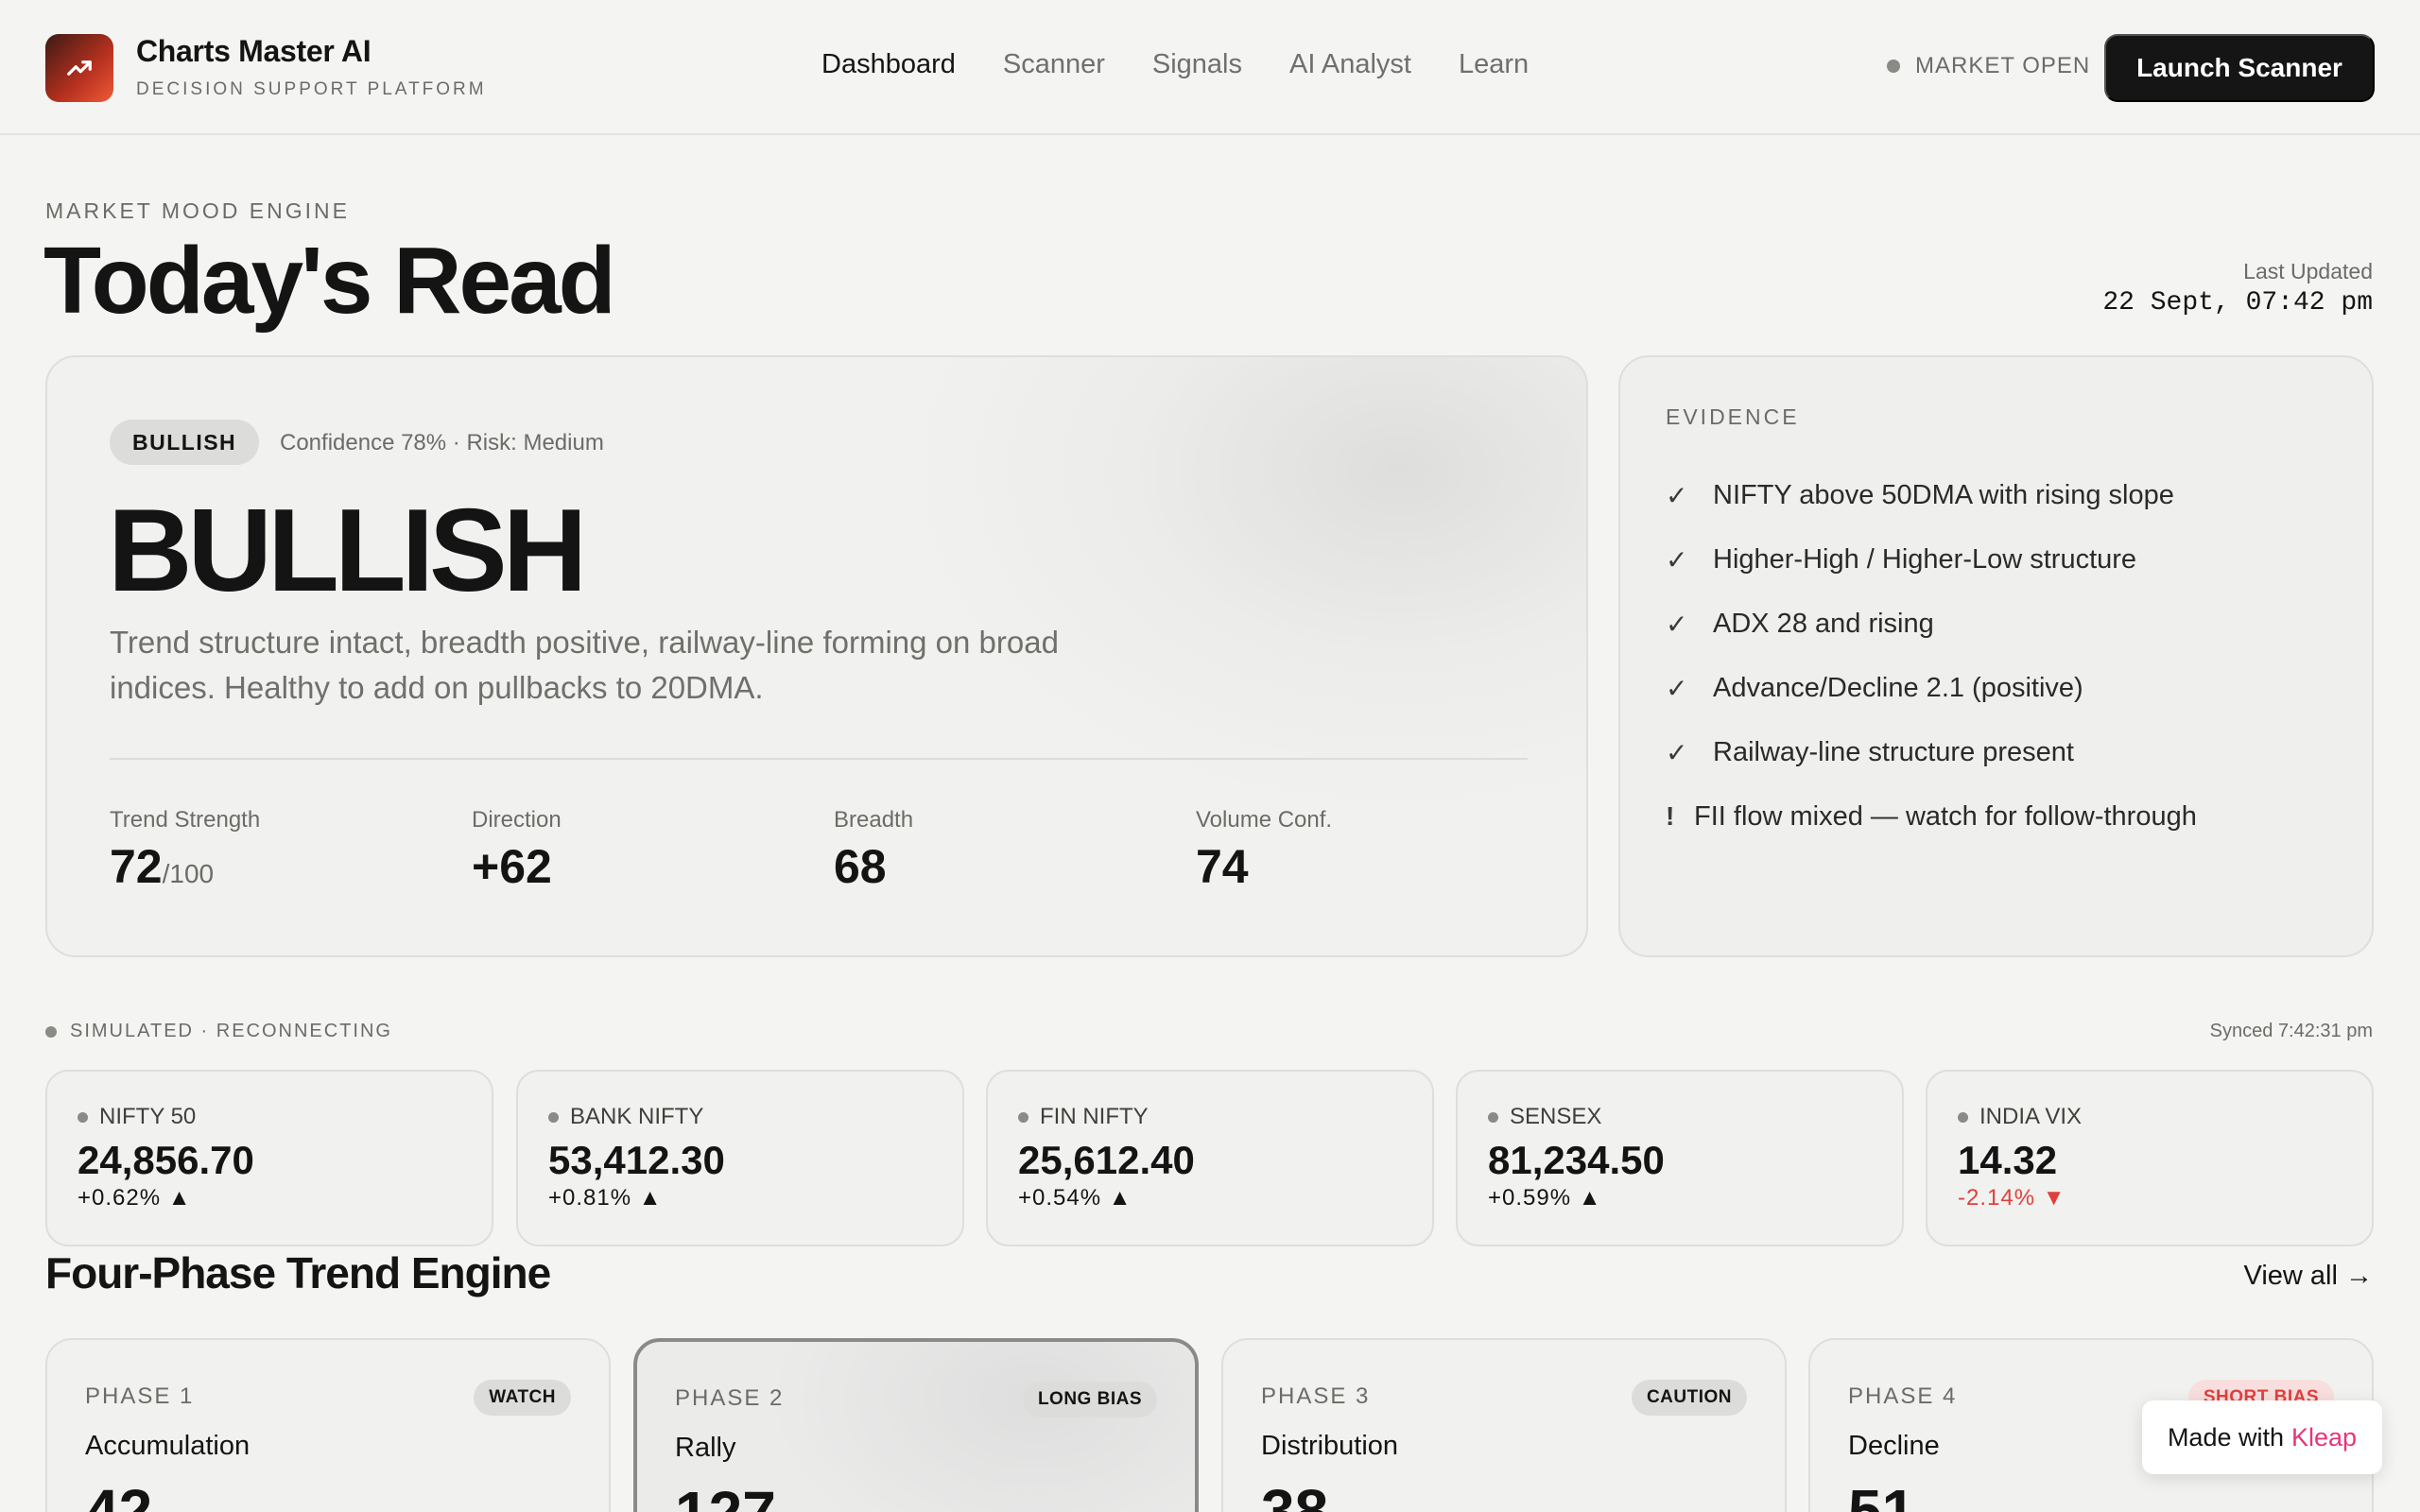 The image size is (2420, 1512). Describe the element at coordinates (605, 1198) in the screenshot. I see `ticker-change: +0.81% ▲` at that location.